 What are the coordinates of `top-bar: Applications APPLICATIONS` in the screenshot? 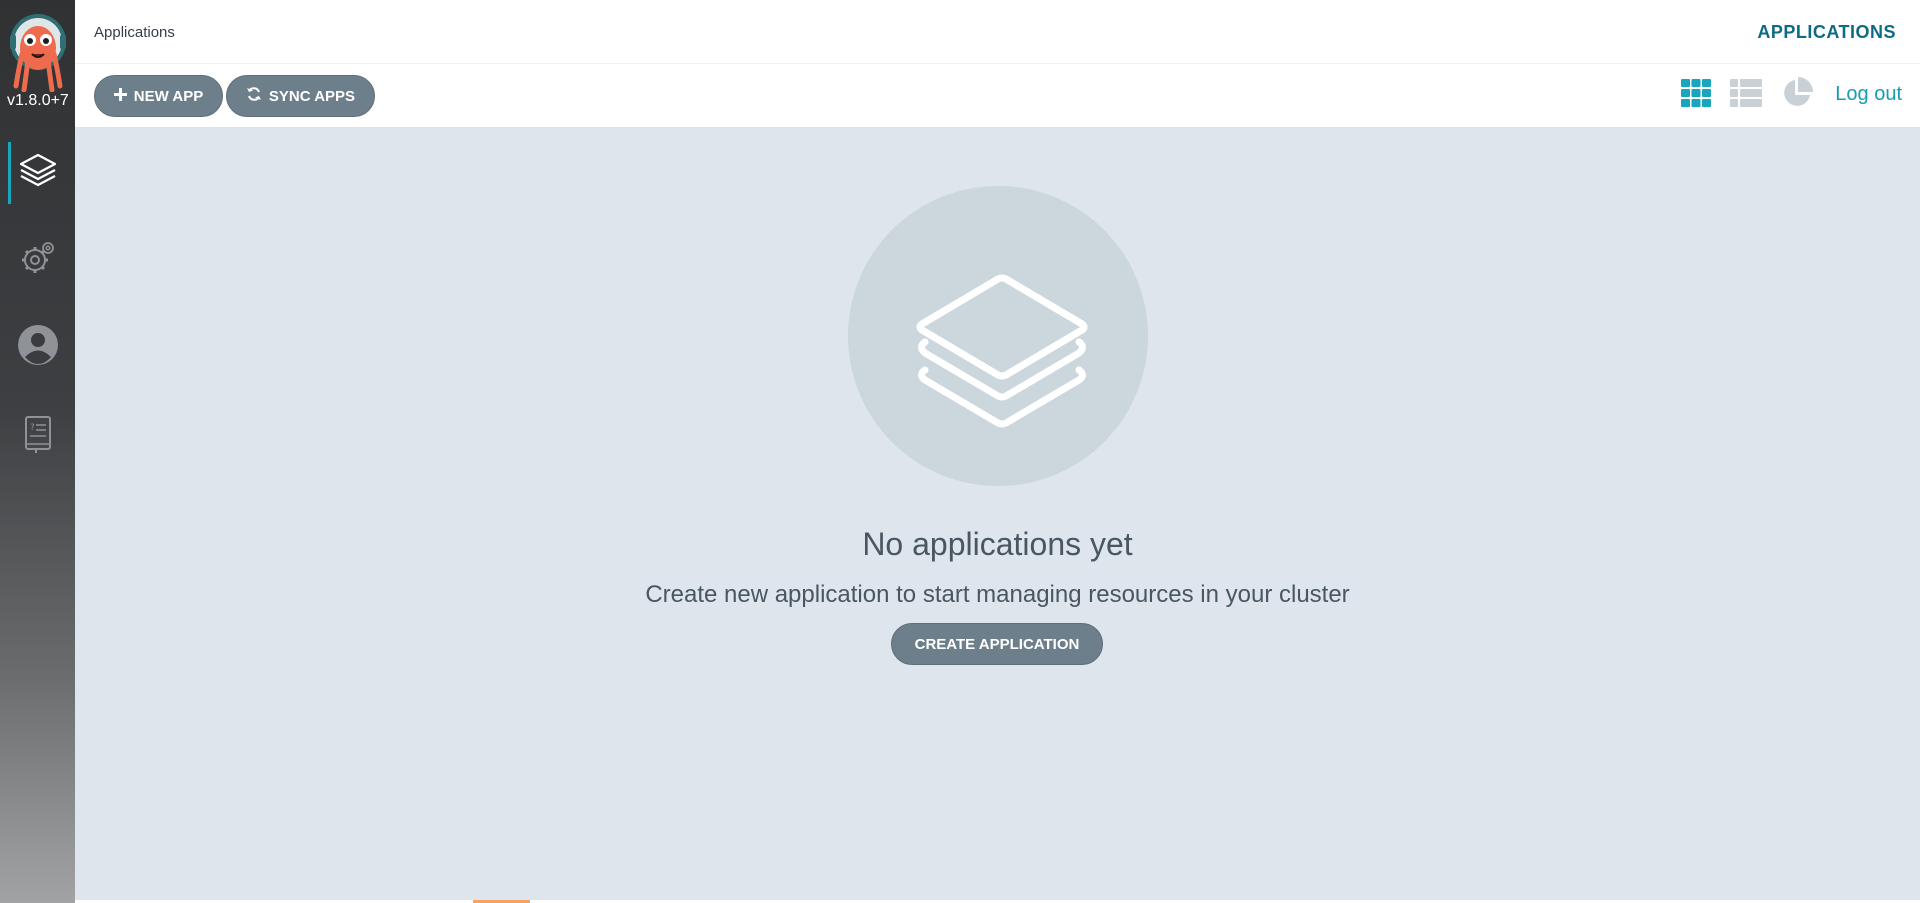 It's located at (997, 32).